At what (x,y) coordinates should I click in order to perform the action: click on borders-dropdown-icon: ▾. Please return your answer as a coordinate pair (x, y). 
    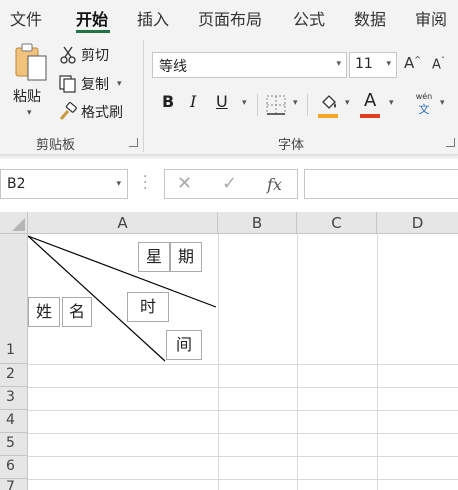
    Looking at the image, I should click on (295, 103).